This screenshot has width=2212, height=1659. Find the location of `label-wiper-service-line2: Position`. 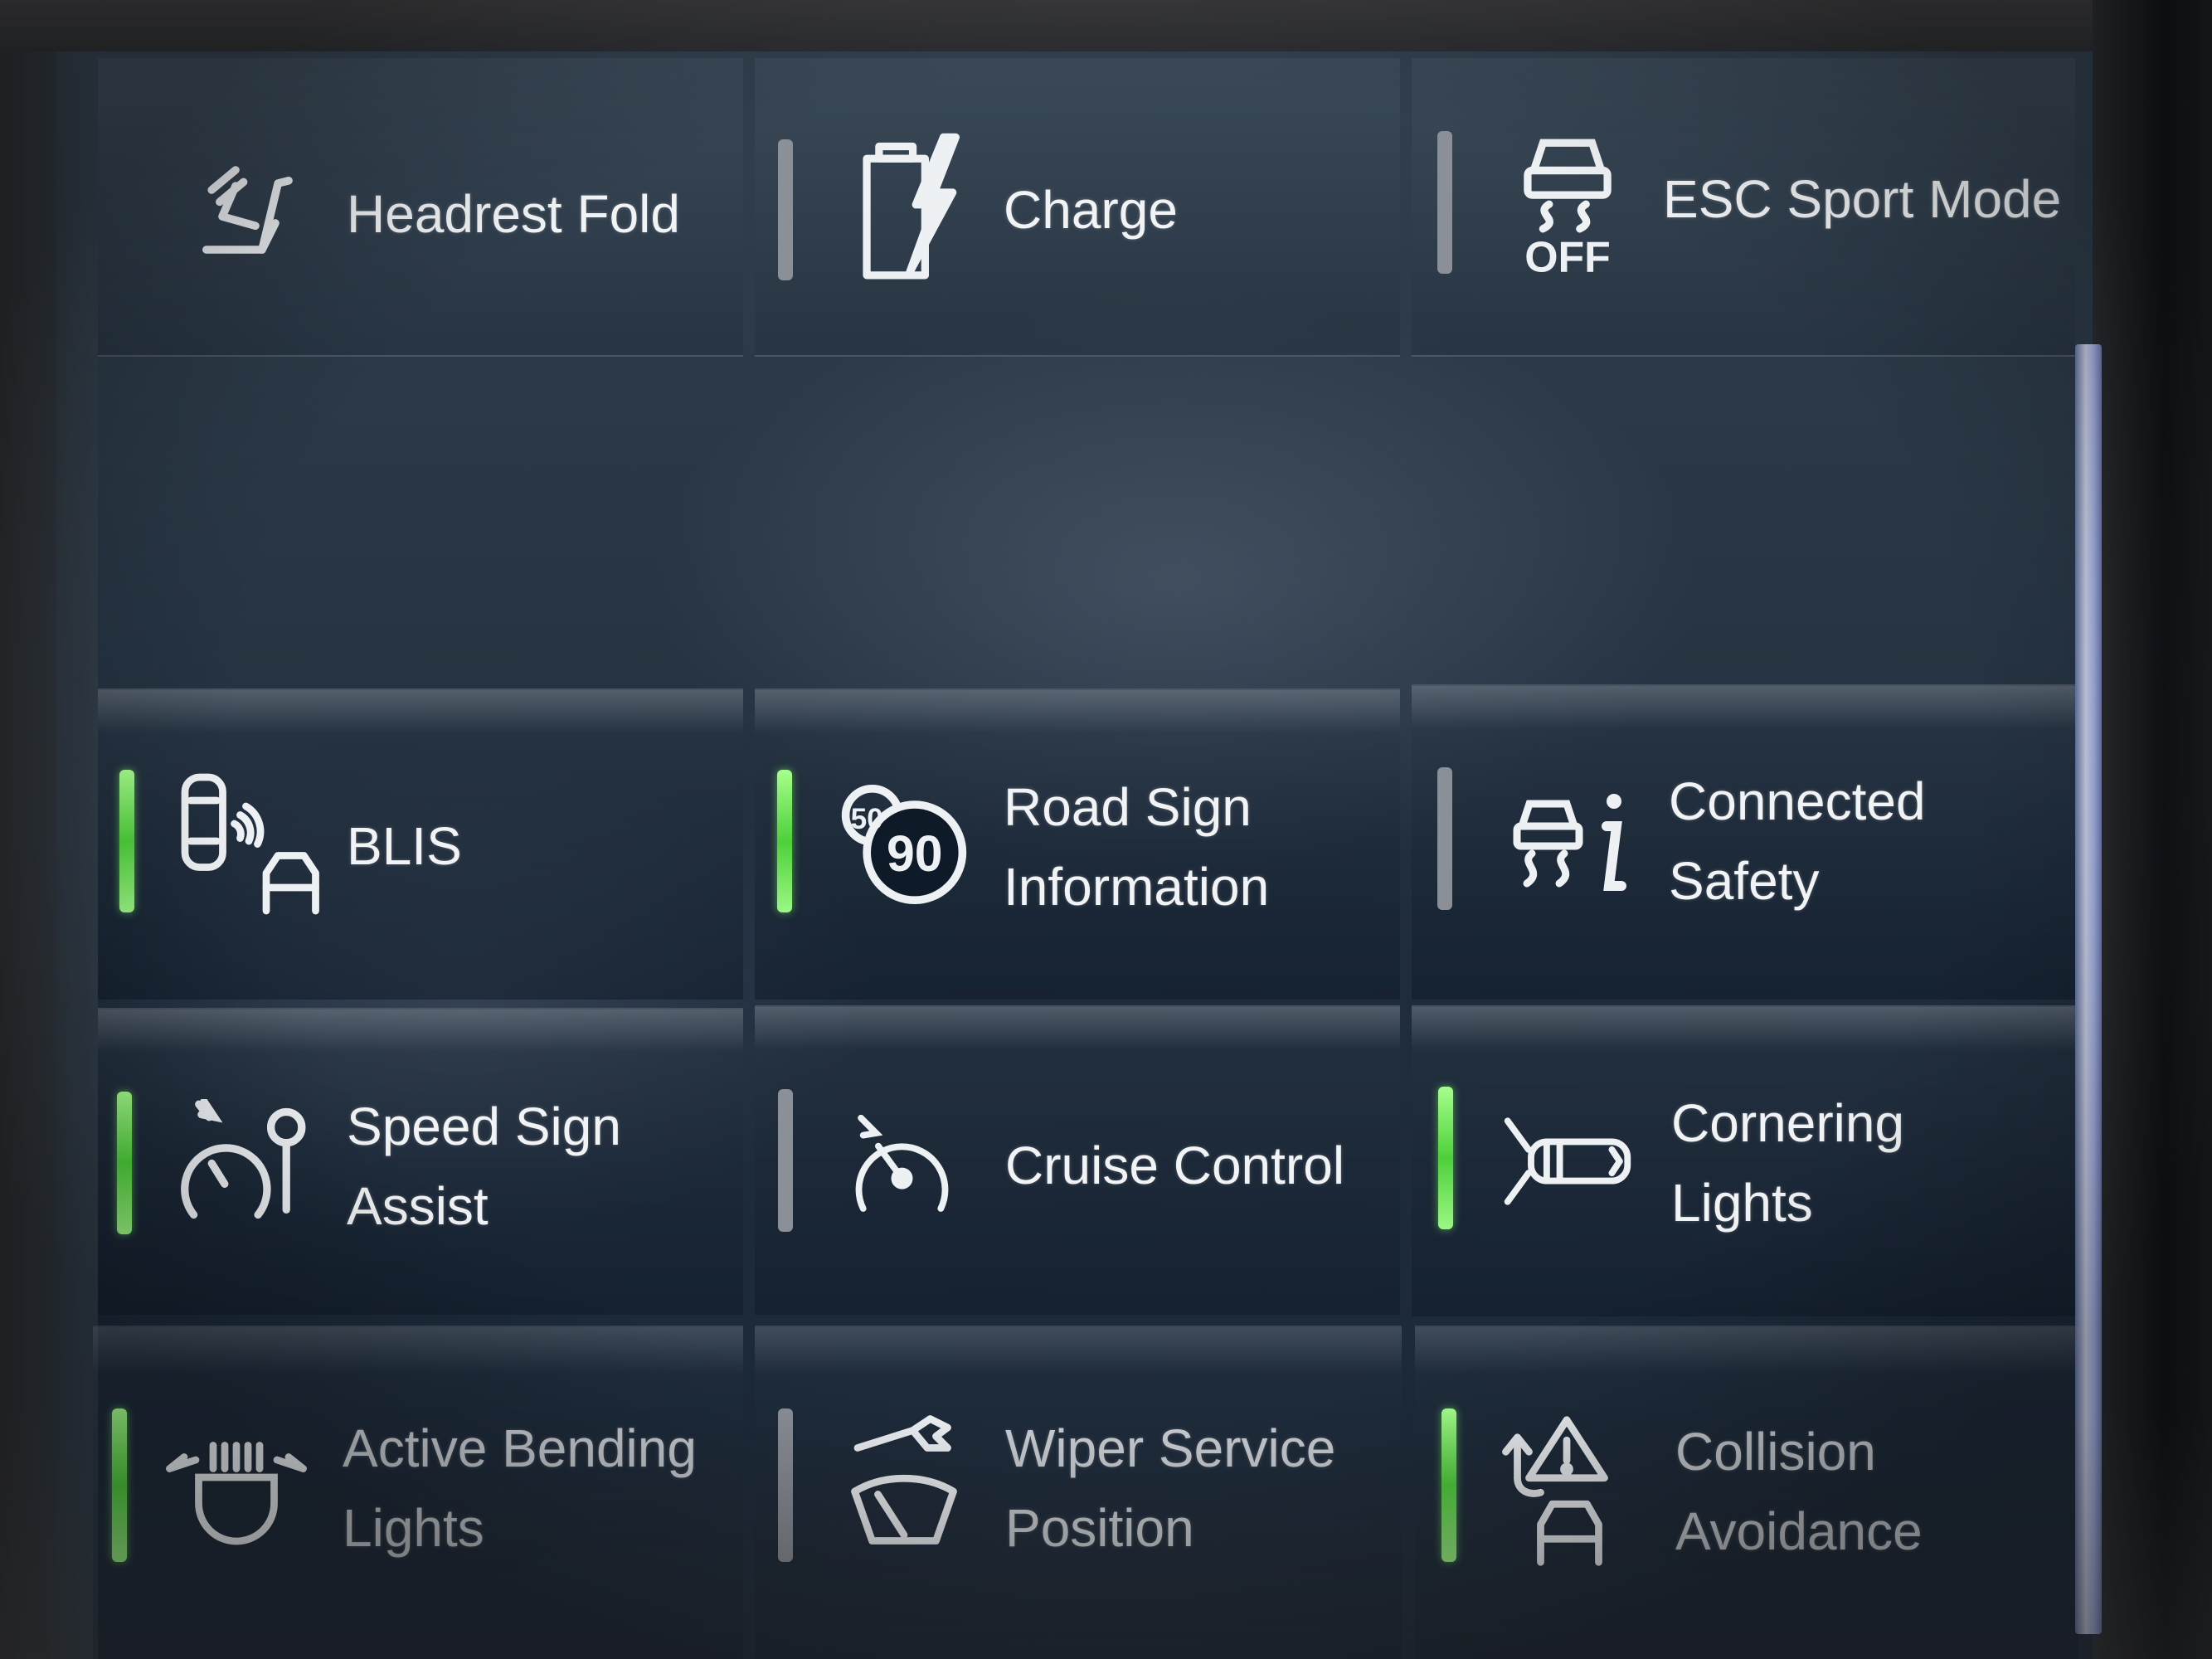

label-wiper-service-line2: Position is located at coordinates (1099, 1528).